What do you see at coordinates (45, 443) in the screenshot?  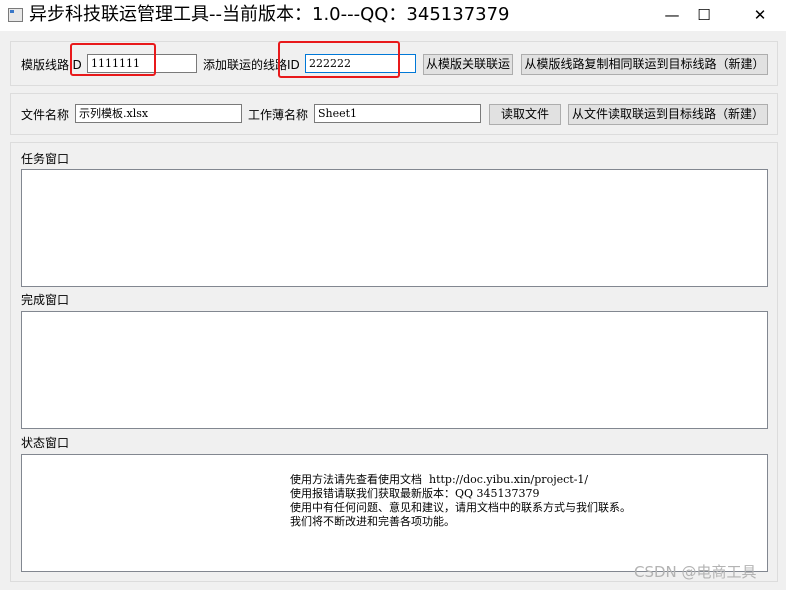 I see `status-pane-label: 状态窗口` at bounding box center [45, 443].